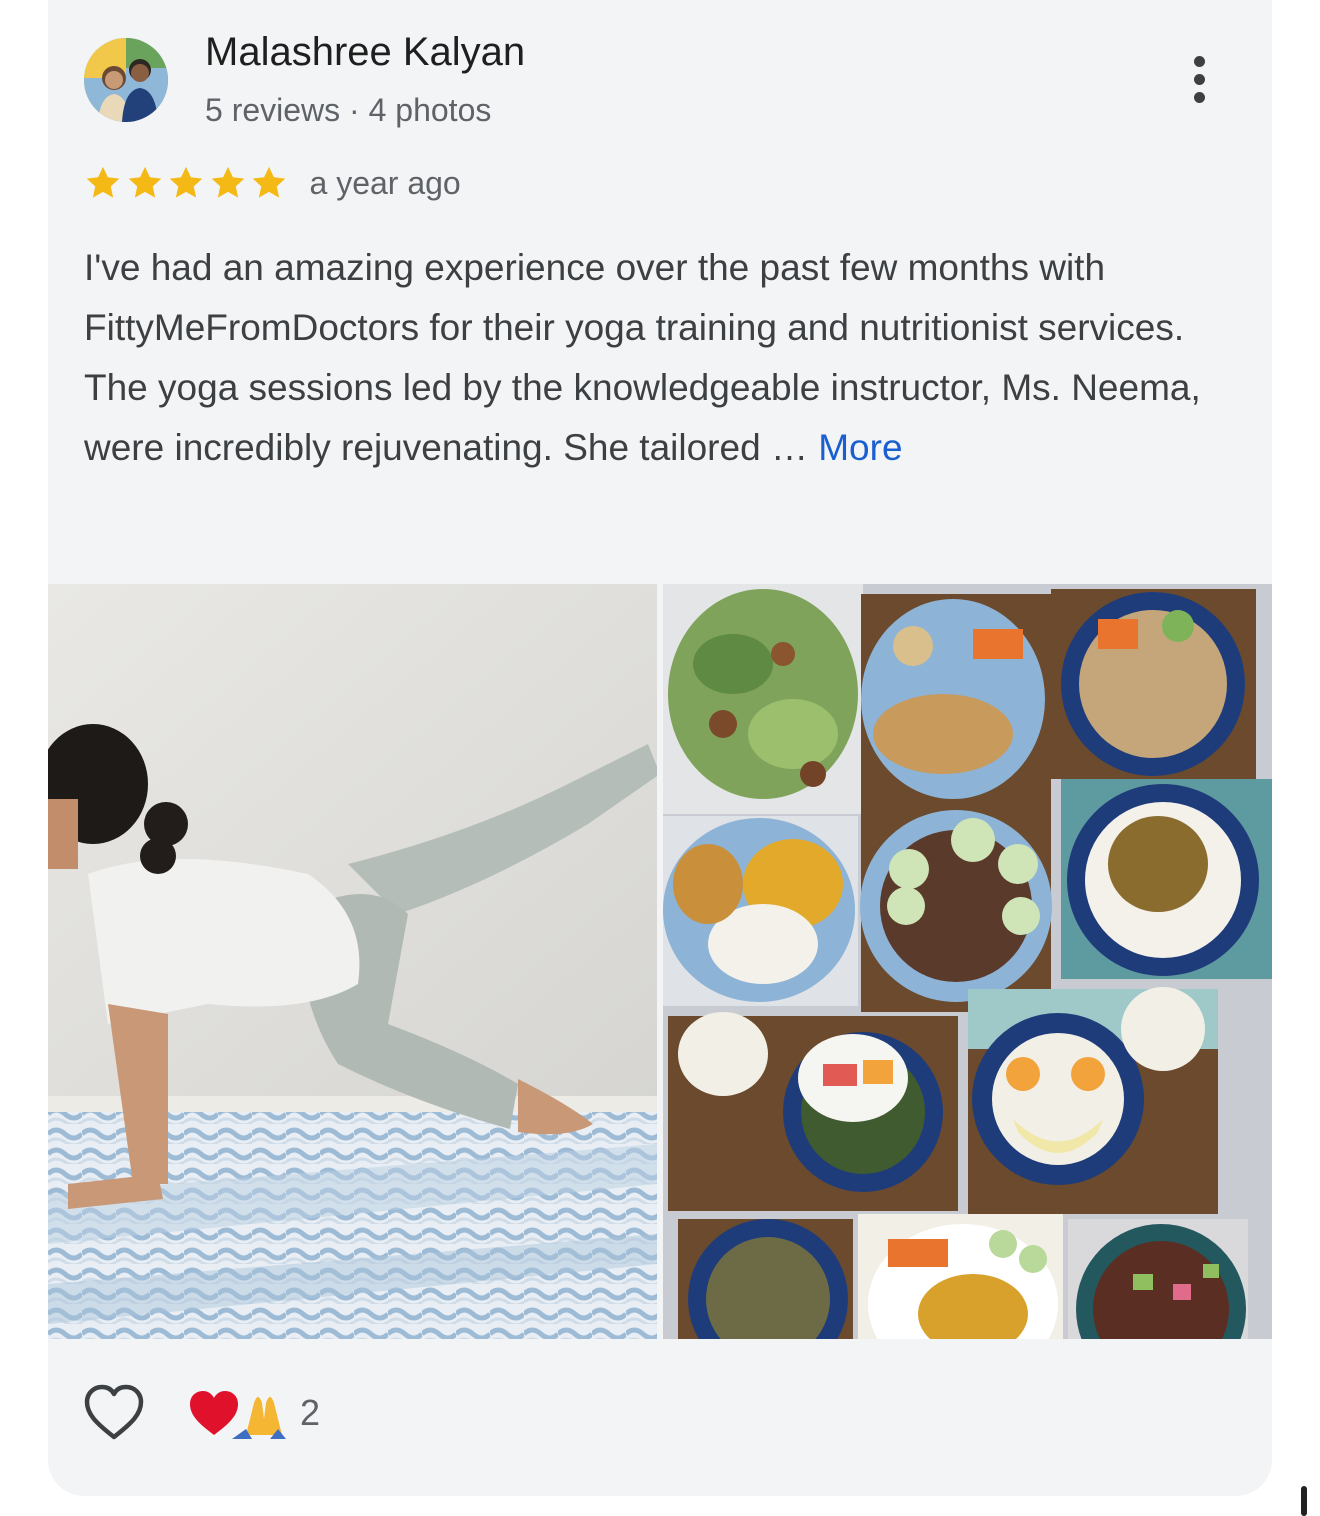 The image size is (1320, 1516). I want to click on star-rating, so click(188, 183).